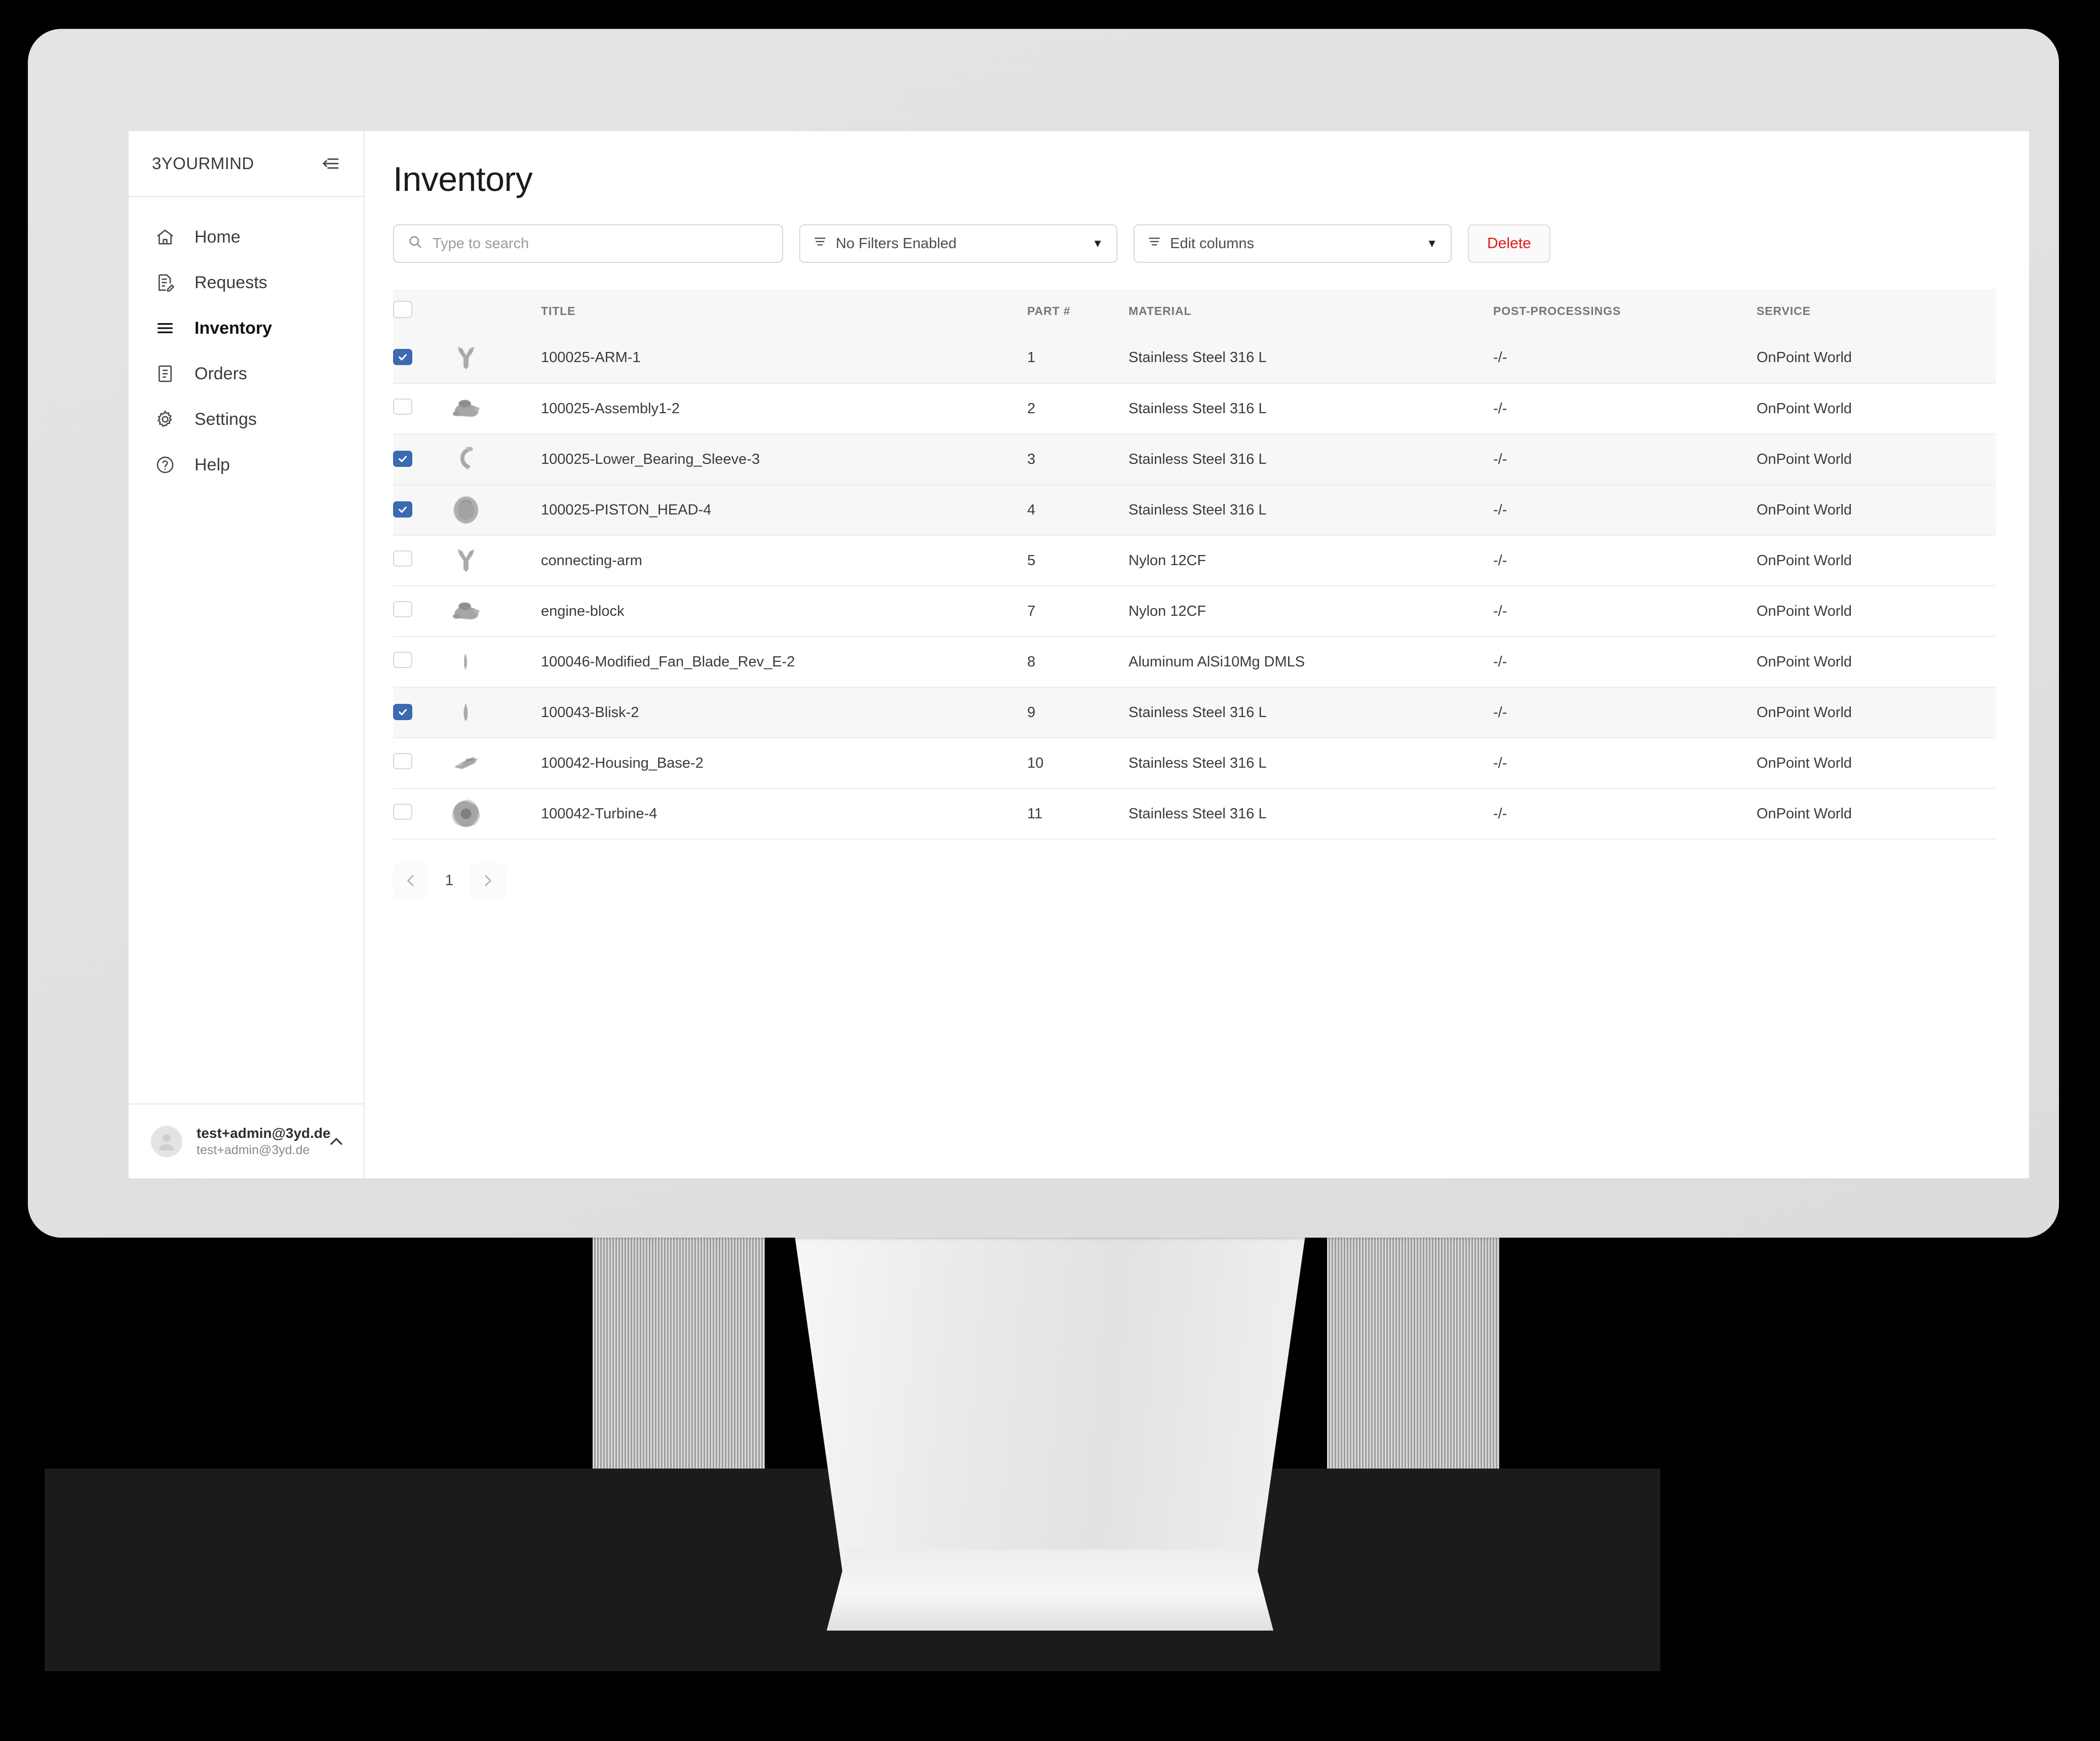 The width and height of the screenshot is (2100, 1741). What do you see at coordinates (466, 460) in the screenshot?
I see `sleeve-part-thumbnail` at bounding box center [466, 460].